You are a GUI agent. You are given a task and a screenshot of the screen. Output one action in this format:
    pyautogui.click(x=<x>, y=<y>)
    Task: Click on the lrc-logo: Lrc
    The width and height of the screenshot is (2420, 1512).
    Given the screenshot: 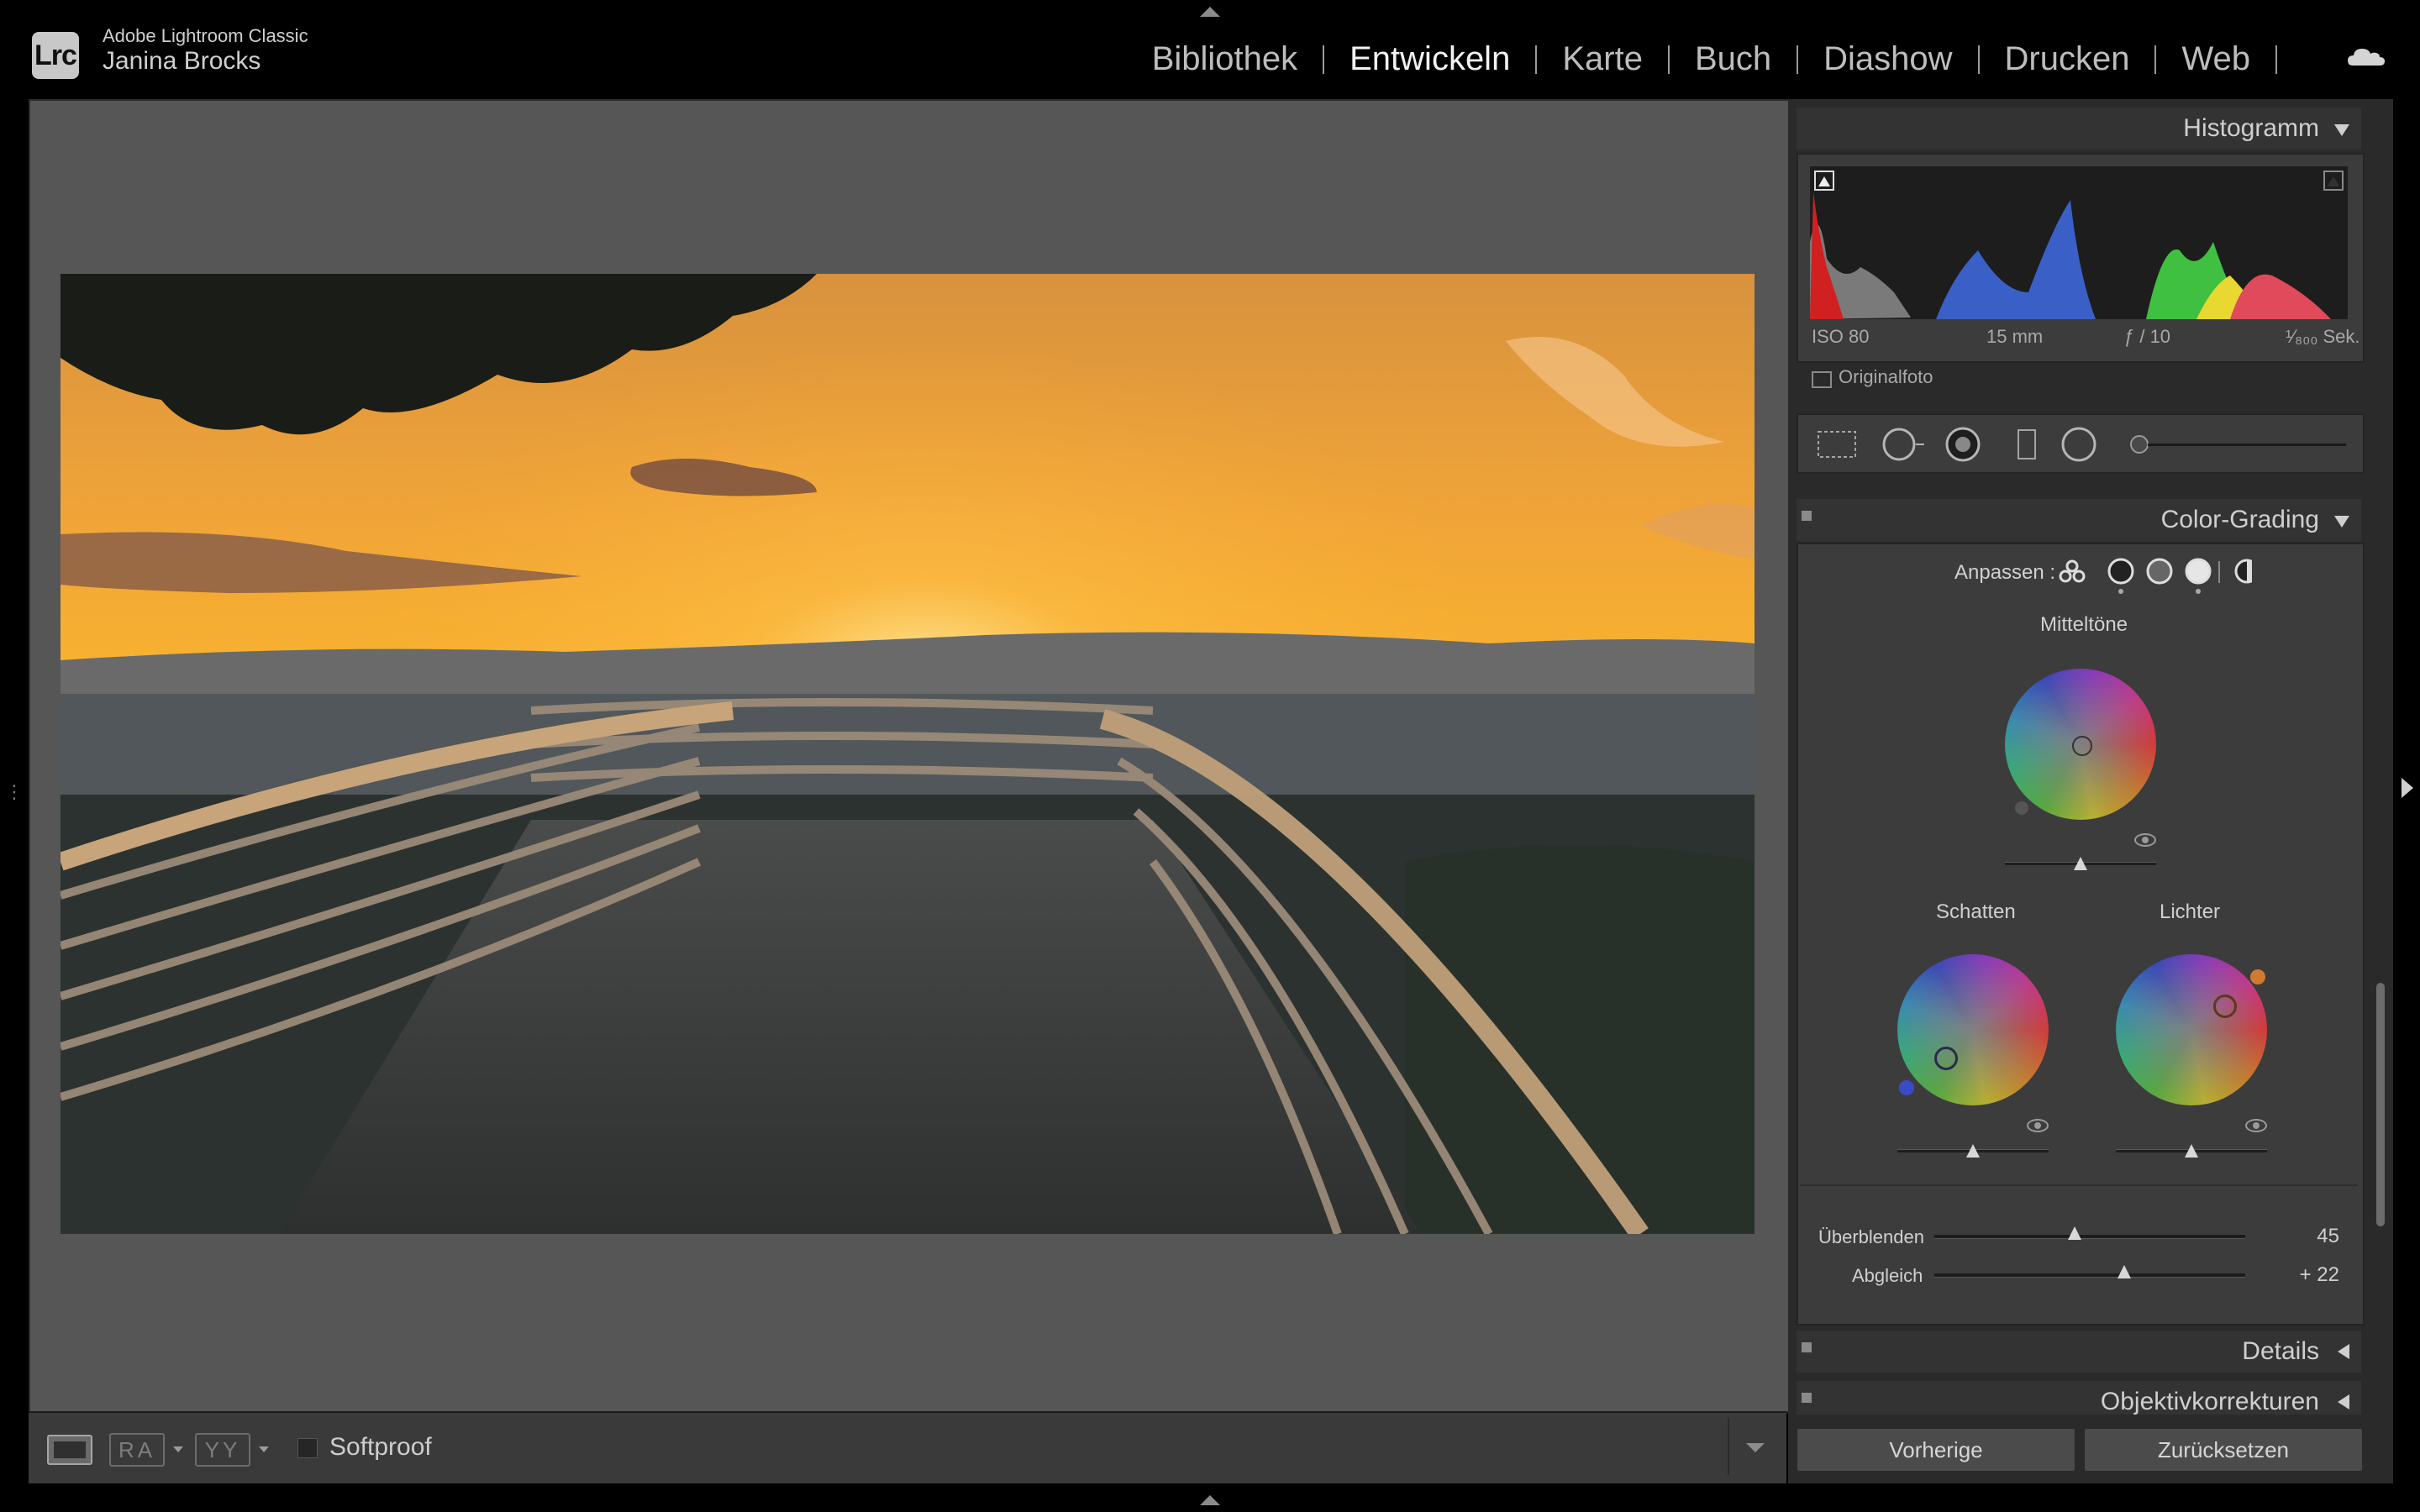 What is the action you would take?
    pyautogui.click(x=55, y=55)
    